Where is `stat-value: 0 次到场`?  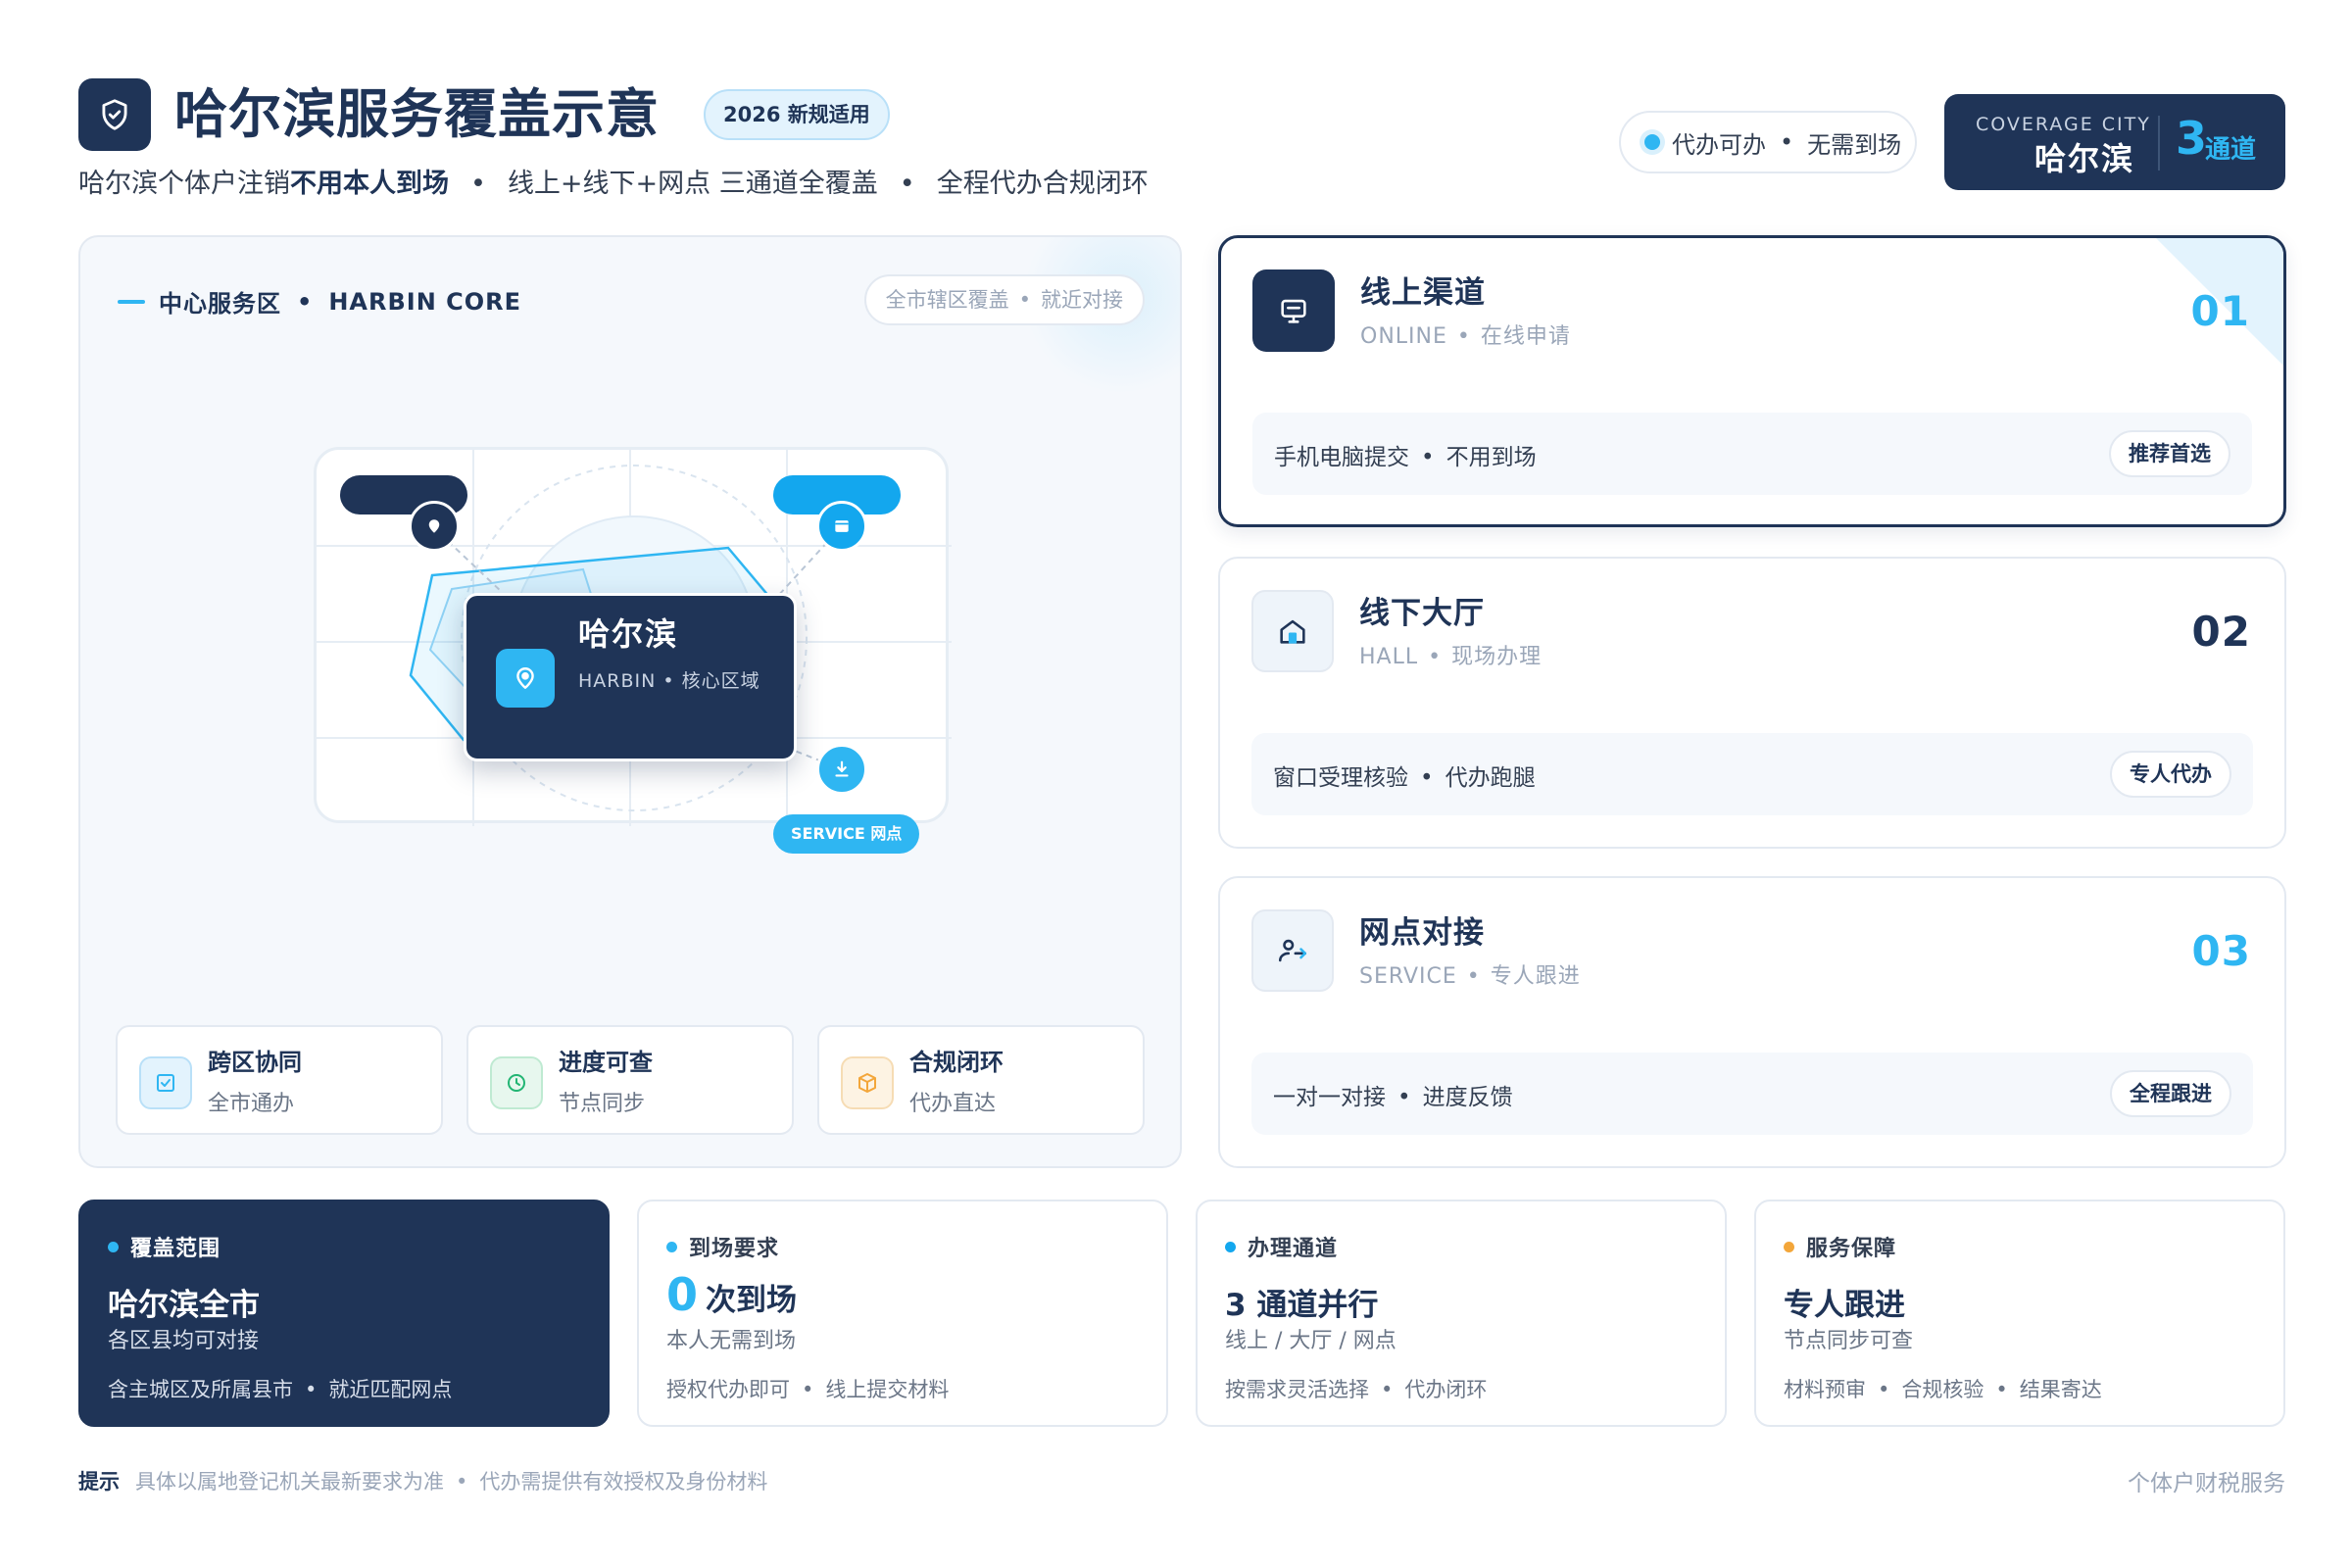 stat-value: 0 次到场 is located at coordinates (731, 1294).